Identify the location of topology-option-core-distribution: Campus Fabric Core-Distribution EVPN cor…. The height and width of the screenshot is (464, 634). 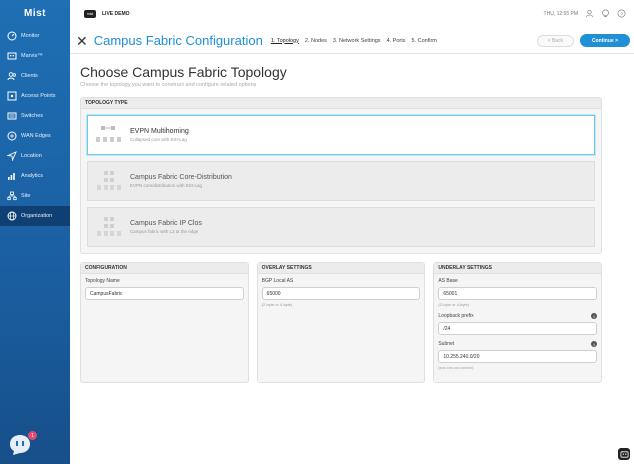
(341, 181).